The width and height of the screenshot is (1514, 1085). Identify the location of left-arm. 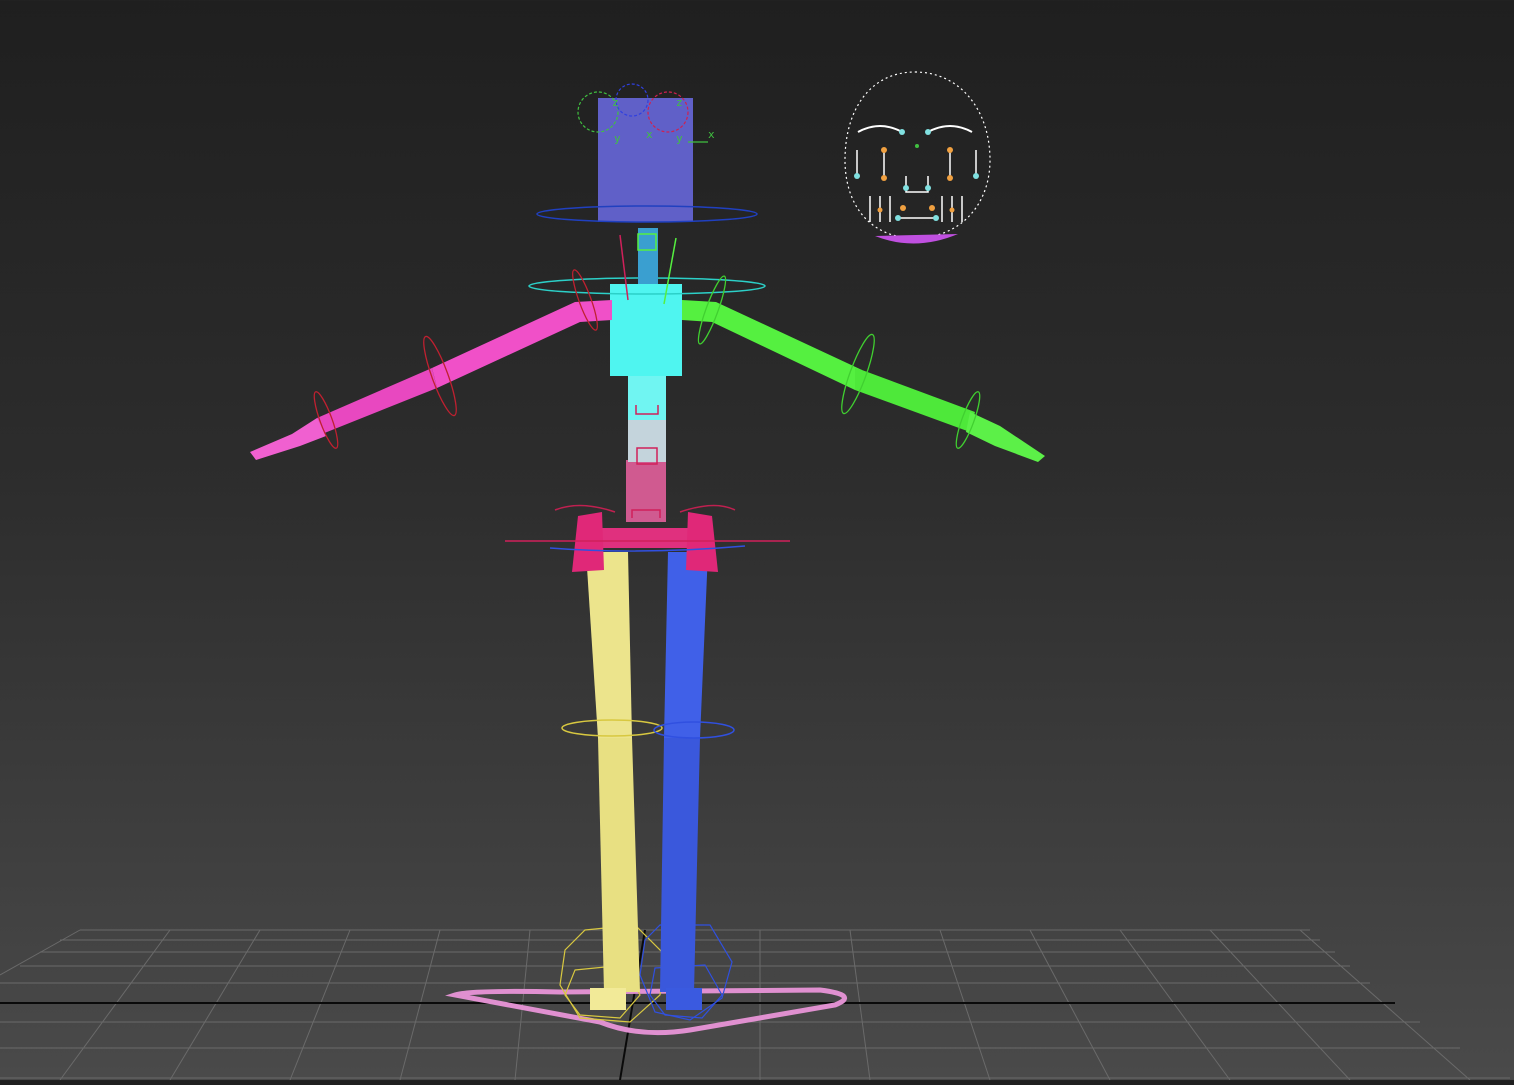
(431, 380).